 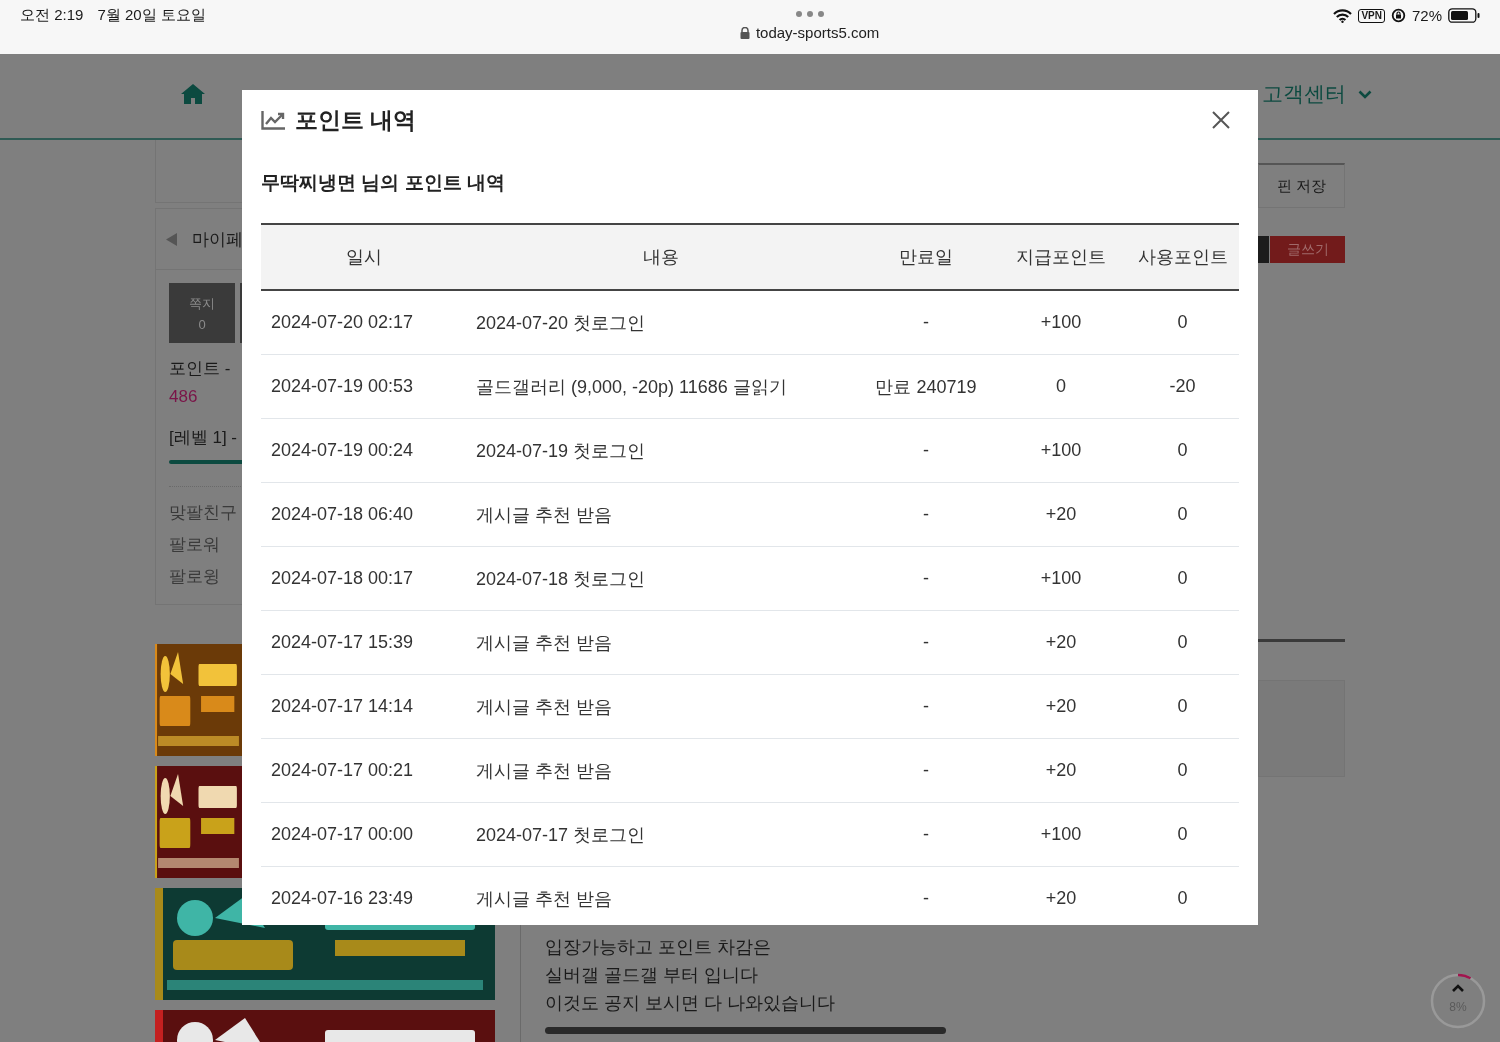 What do you see at coordinates (817, 32) in the screenshot?
I see `url-text: today-sports5.com` at bounding box center [817, 32].